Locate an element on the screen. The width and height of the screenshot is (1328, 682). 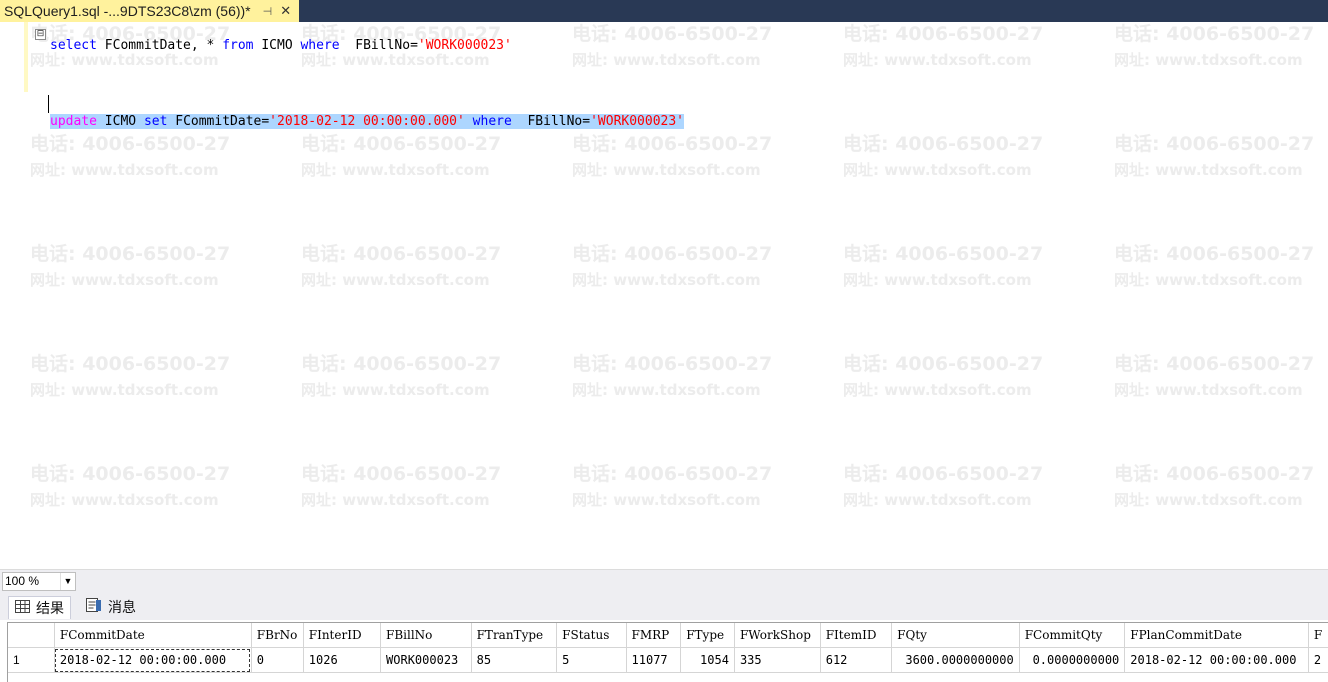
column-header: FStatus is located at coordinates (591, 635).